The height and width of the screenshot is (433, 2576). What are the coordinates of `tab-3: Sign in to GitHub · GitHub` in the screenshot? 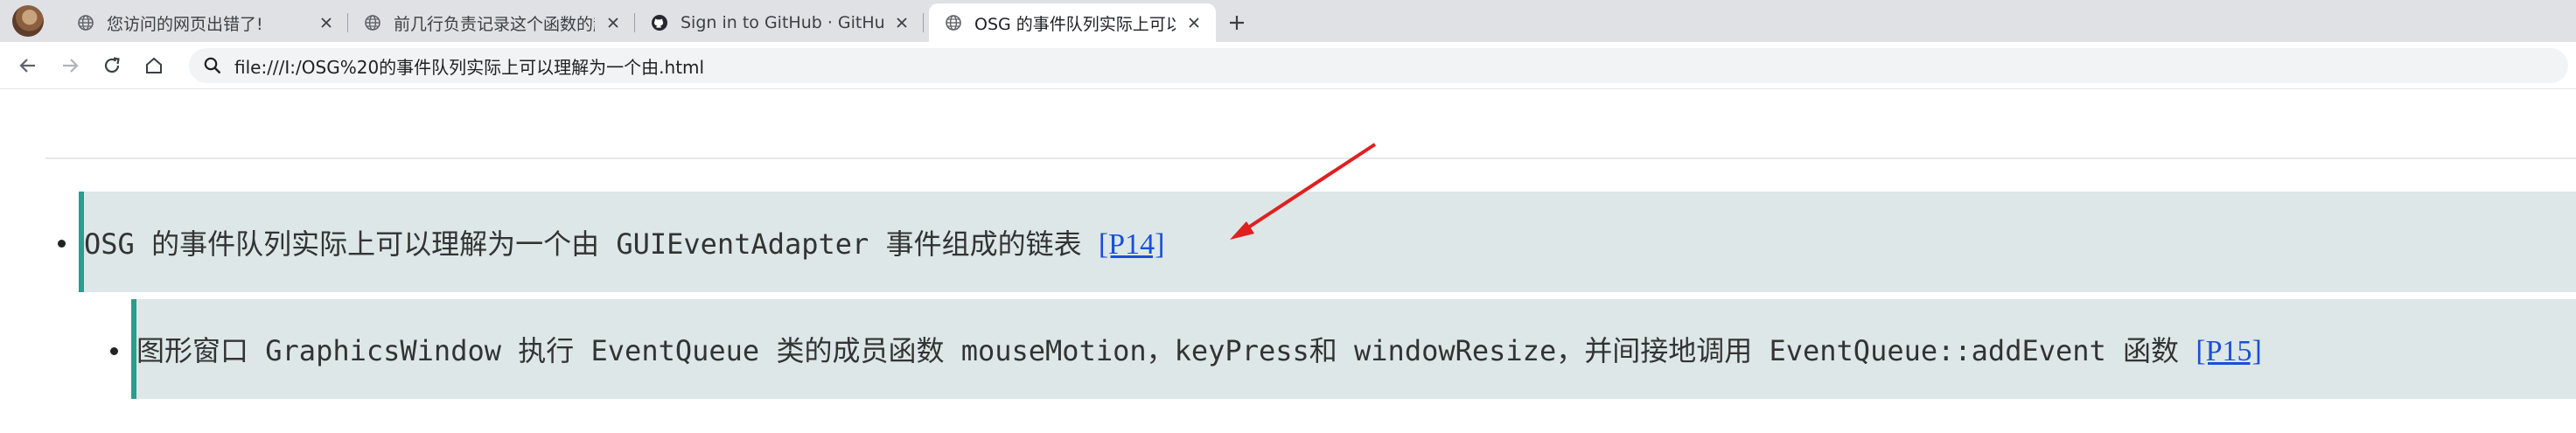 It's located at (779, 22).